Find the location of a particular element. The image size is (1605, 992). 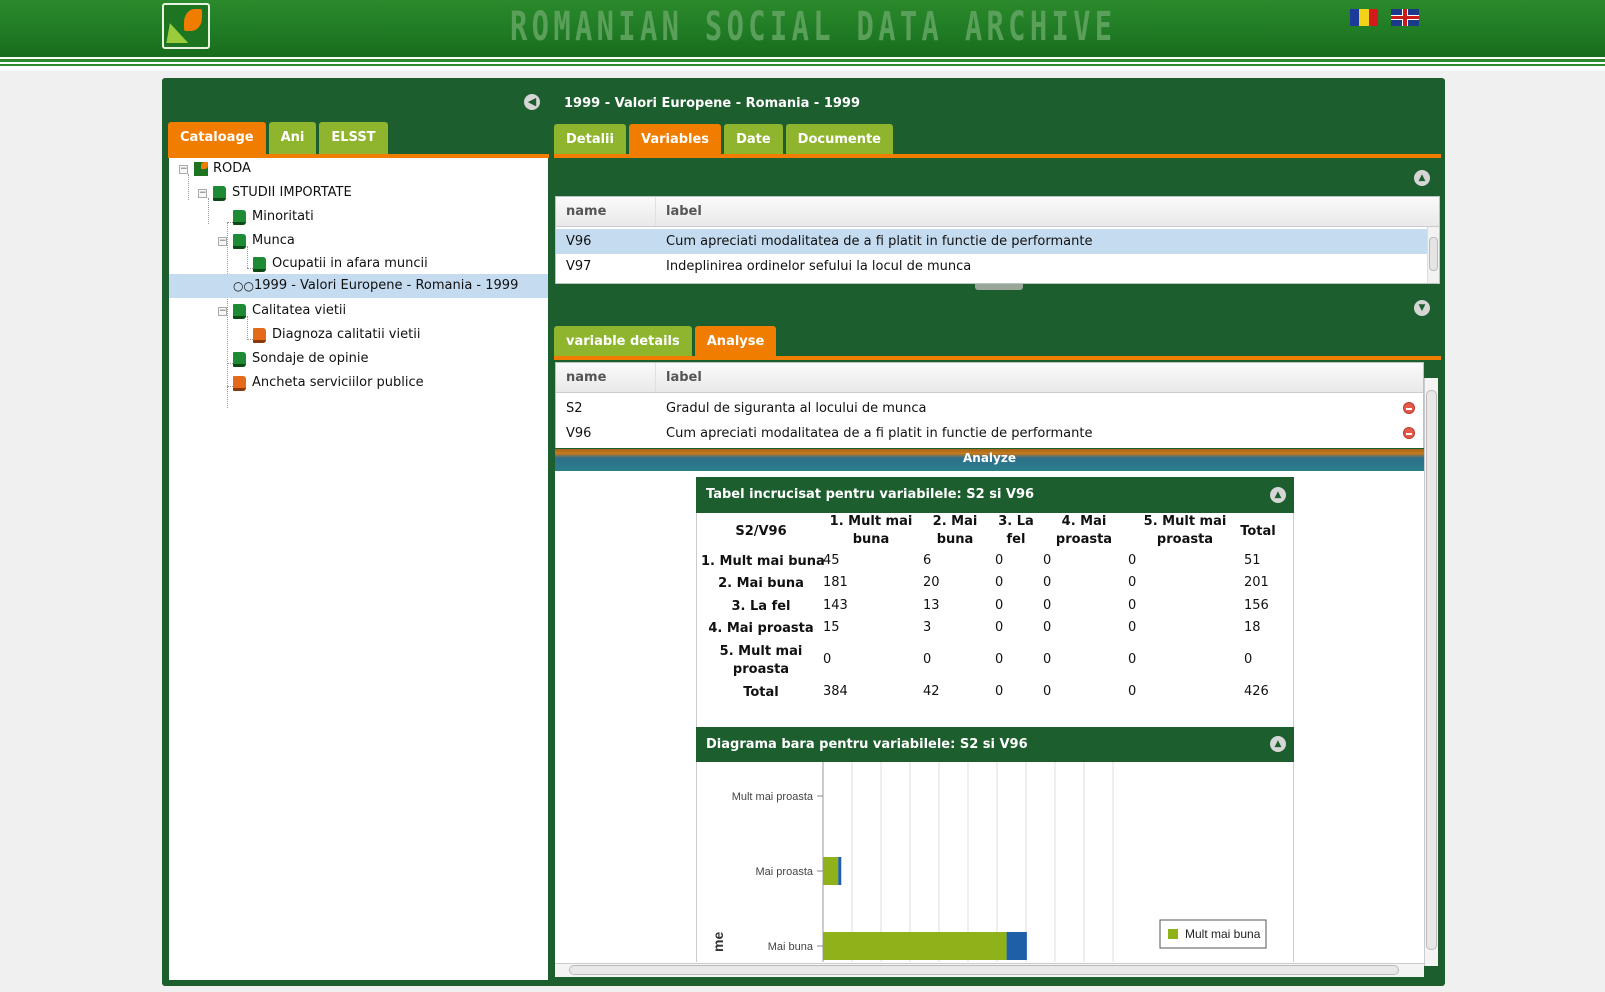

crosstab-cell: 156 is located at coordinates (1256, 605).